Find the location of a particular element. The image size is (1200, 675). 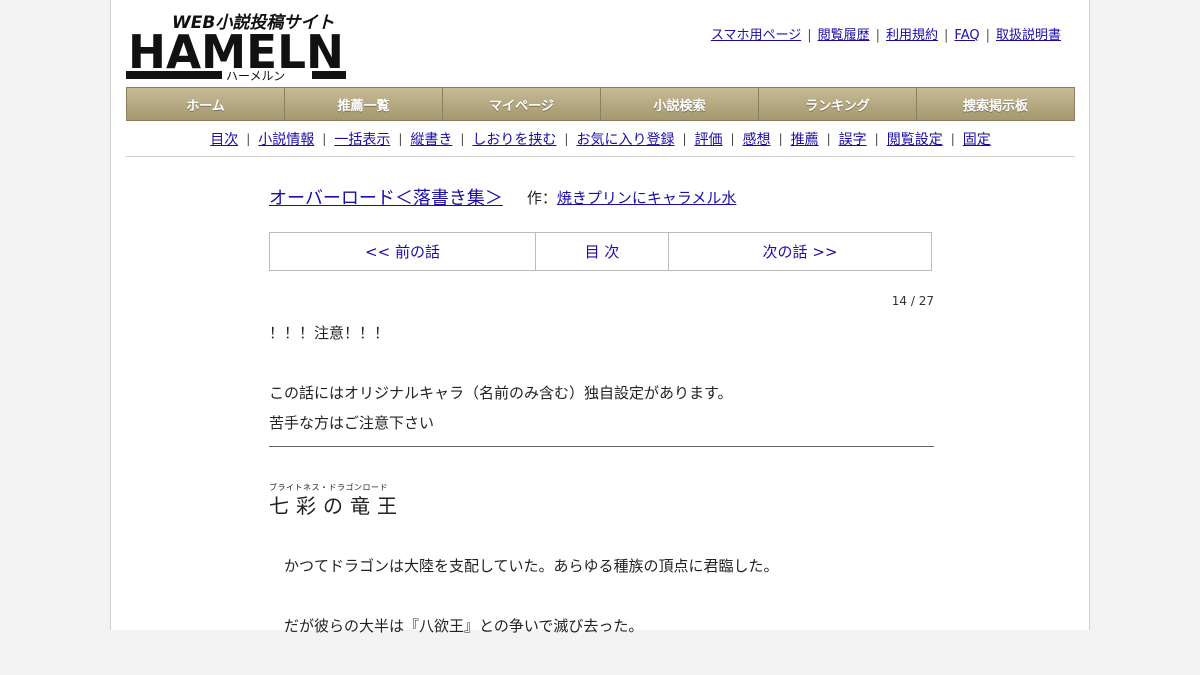

chapter-title-text: 七彩の竜王 is located at coordinates (336, 506).